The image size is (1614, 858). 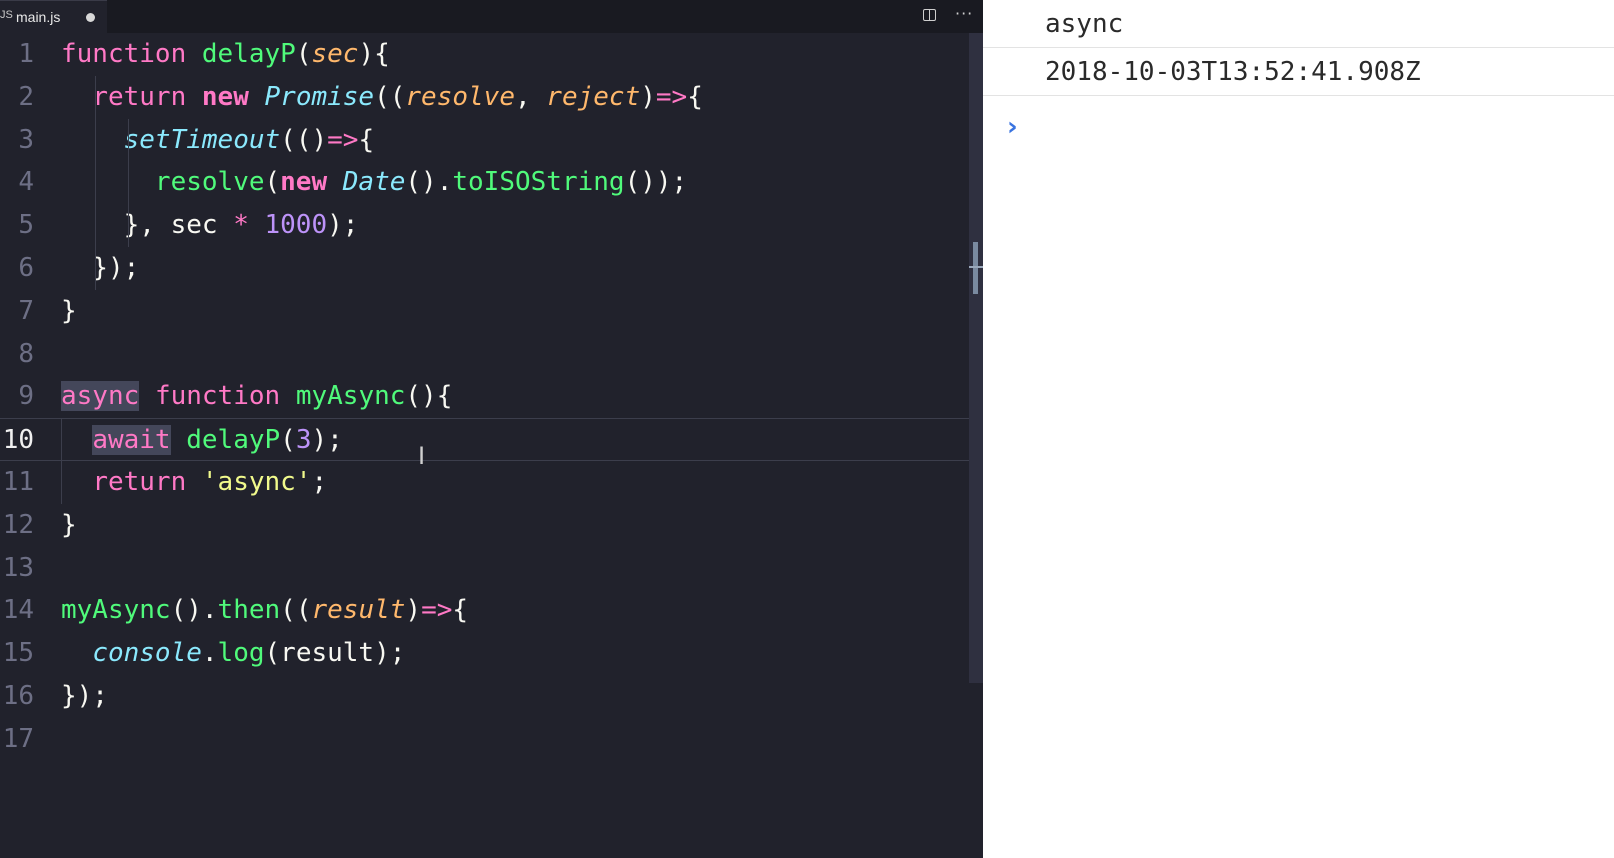 What do you see at coordinates (131, 440) in the screenshot?
I see `code-token: await` at bounding box center [131, 440].